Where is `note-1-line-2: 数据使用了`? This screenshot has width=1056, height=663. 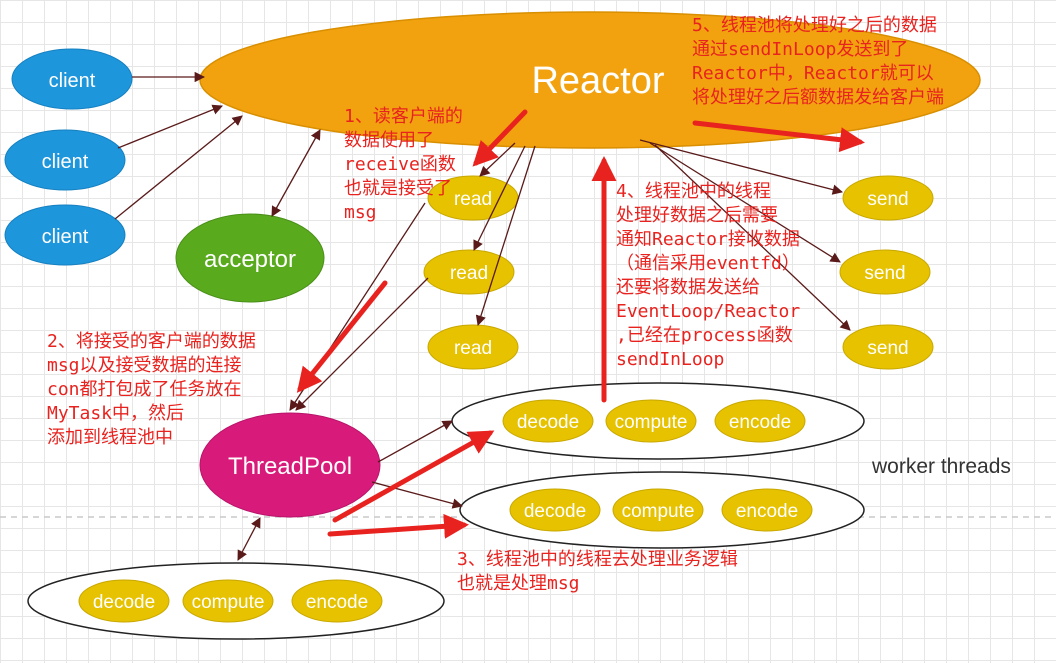 note-1-line-2: 数据使用了 is located at coordinates (389, 140).